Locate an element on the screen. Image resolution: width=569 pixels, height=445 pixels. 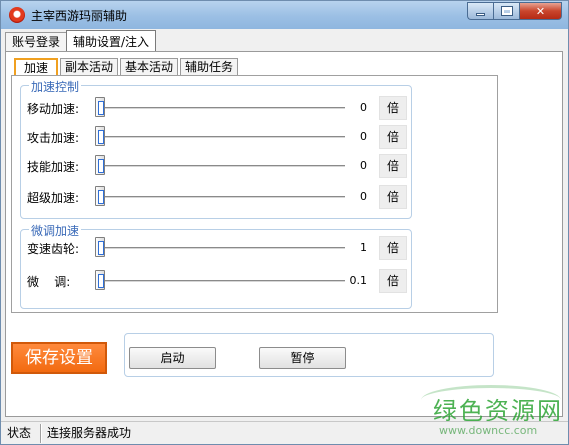
attack-speed-unit: 倍 is located at coordinates (393, 137).